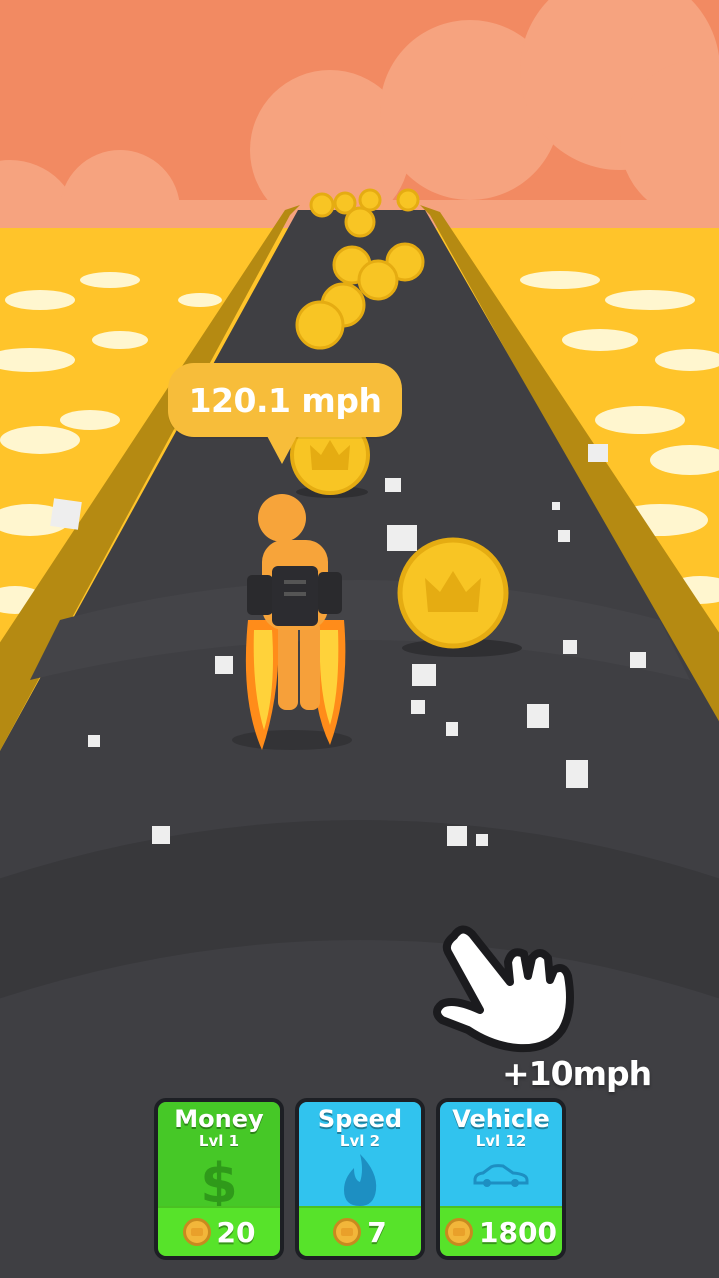 The height and width of the screenshot is (1278, 719). What do you see at coordinates (282, 449) in the screenshot?
I see `speed-bubble-tail` at bounding box center [282, 449].